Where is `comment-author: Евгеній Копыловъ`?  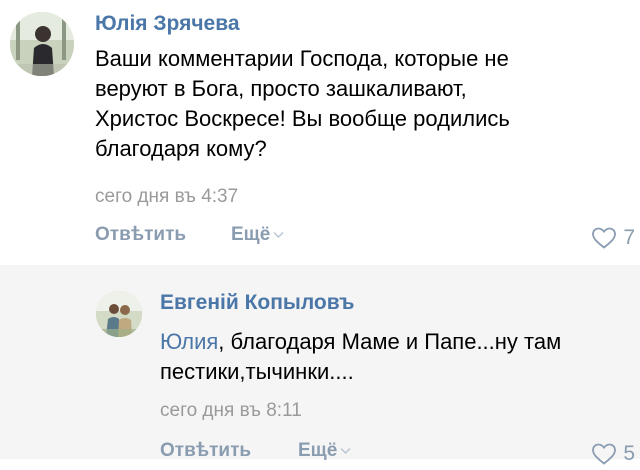 comment-author: Евгеній Копыловъ is located at coordinates (257, 303).